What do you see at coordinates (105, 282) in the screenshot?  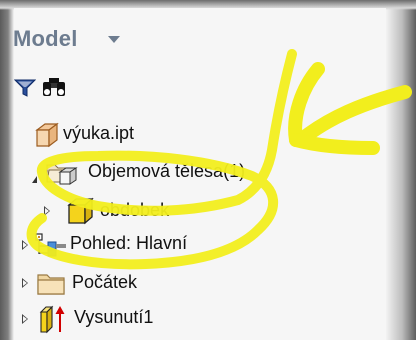 I see `tree-item-label: Počátek` at bounding box center [105, 282].